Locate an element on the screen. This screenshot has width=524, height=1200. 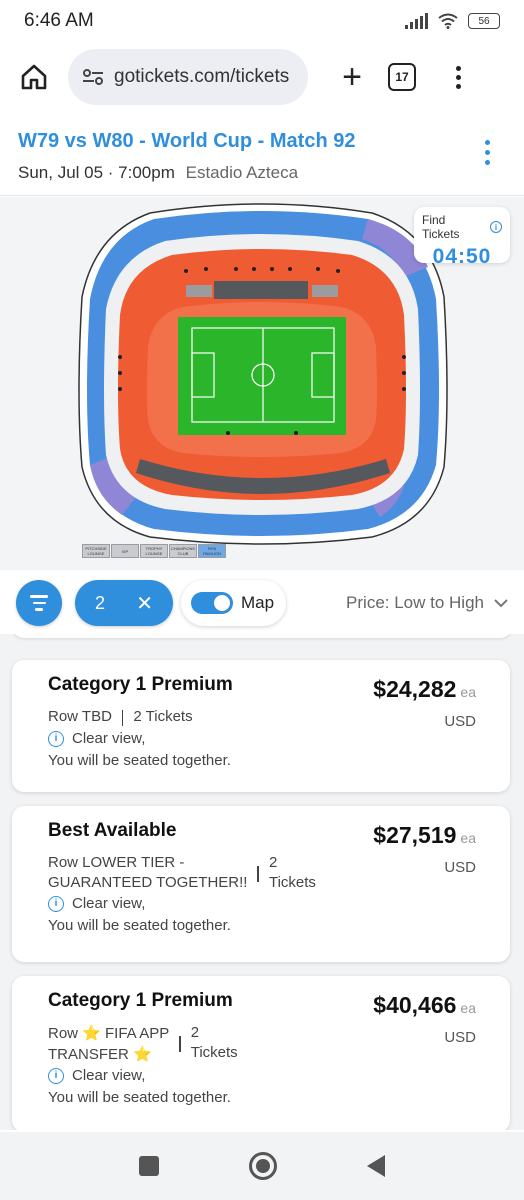
listing-price-block: $27,519 ea USD is located at coordinates (424, 849).